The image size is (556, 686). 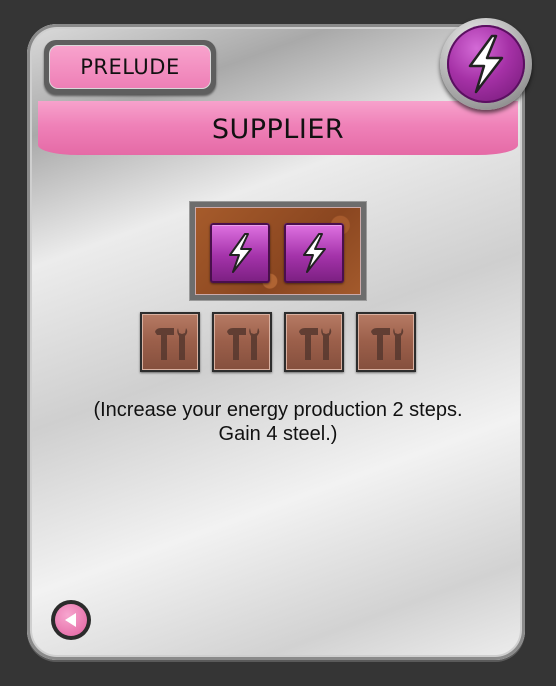 I want to click on back-arrow-icon, so click(x=71, y=620).